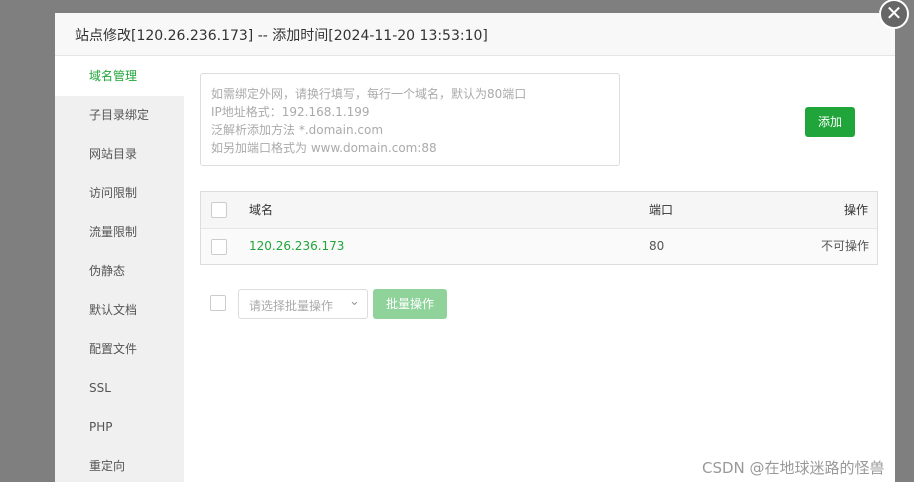  What do you see at coordinates (539, 210) in the screenshot?
I see `table-header: 域名 端口 操作` at bounding box center [539, 210].